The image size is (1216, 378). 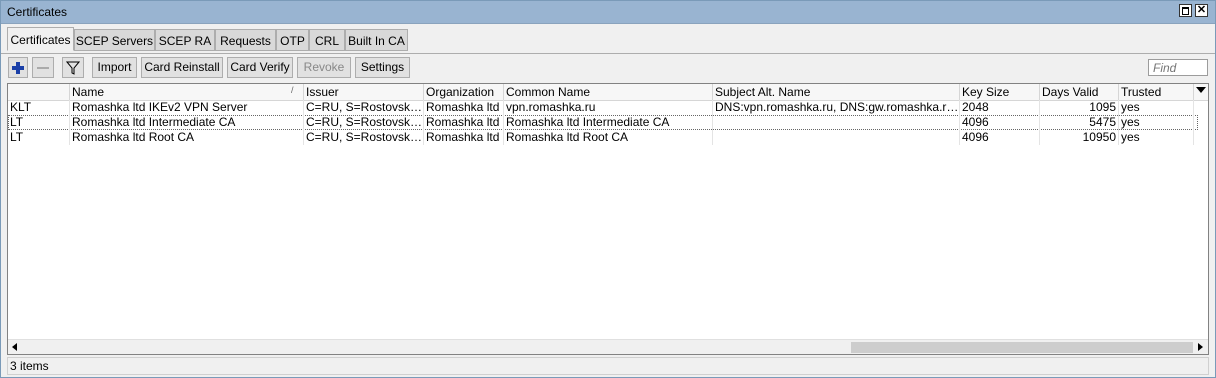 What do you see at coordinates (1079, 122) in the screenshot?
I see `cell-days-valid: 5475` at bounding box center [1079, 122].